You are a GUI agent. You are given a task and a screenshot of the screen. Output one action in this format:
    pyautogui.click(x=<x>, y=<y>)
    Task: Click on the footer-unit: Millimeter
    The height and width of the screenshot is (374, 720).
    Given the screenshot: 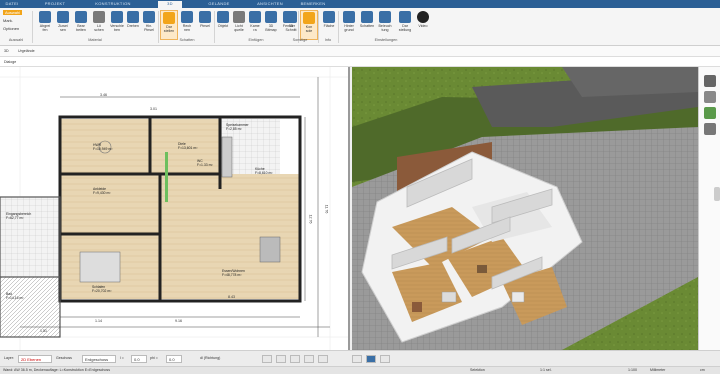 What is the action you would take?
    pyautogui.click(x=658, y=370)
    